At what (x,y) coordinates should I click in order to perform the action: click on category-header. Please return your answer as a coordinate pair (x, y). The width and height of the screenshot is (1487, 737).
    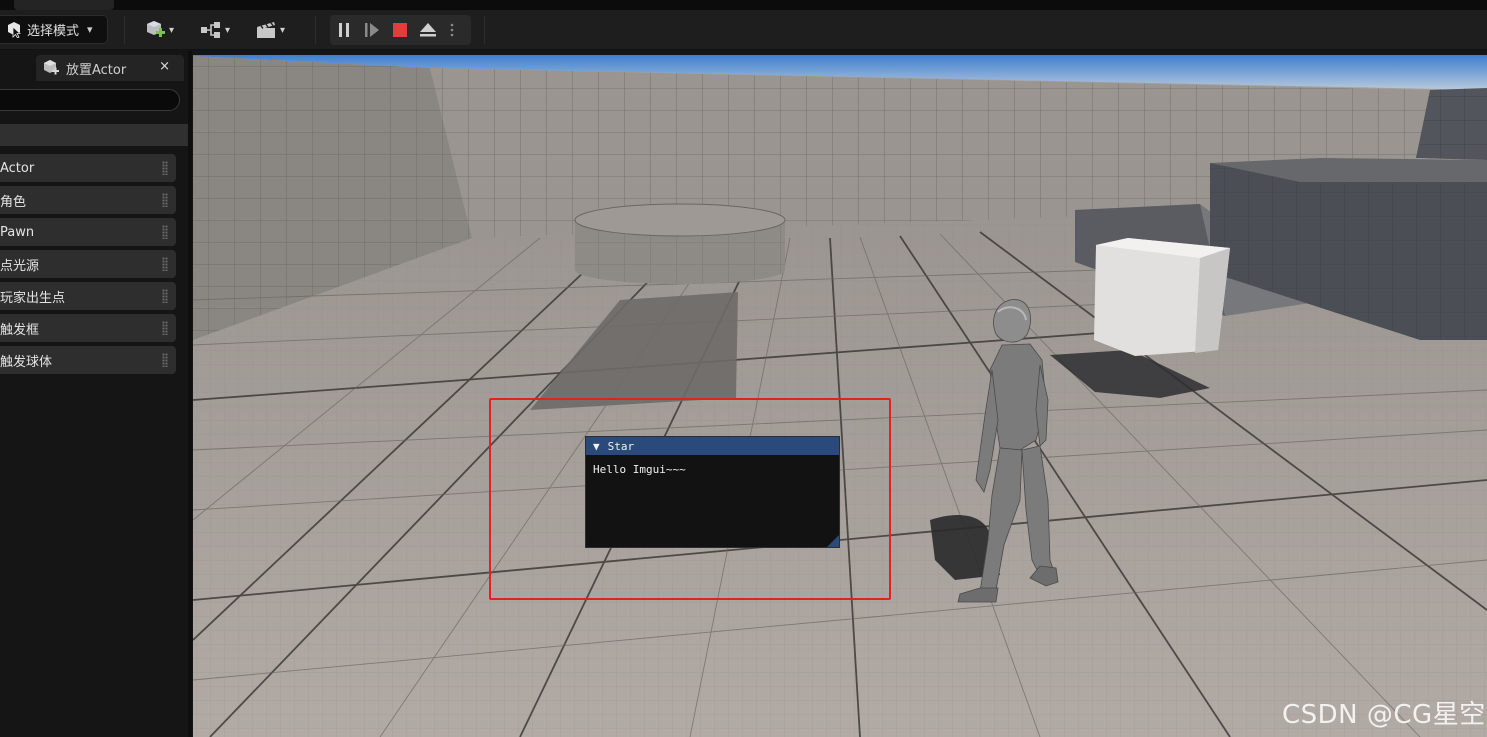
    Looking at the image, I should click on (94, 135).